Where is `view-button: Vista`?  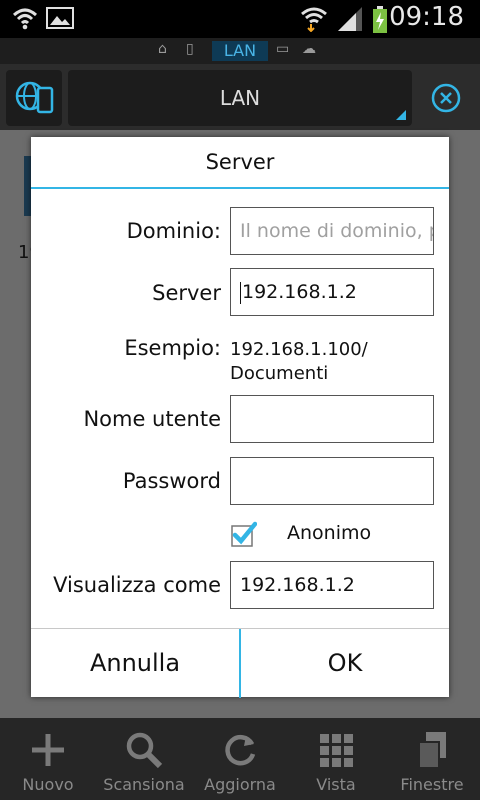
view-button: Vista is located at coordinates (336, 759).